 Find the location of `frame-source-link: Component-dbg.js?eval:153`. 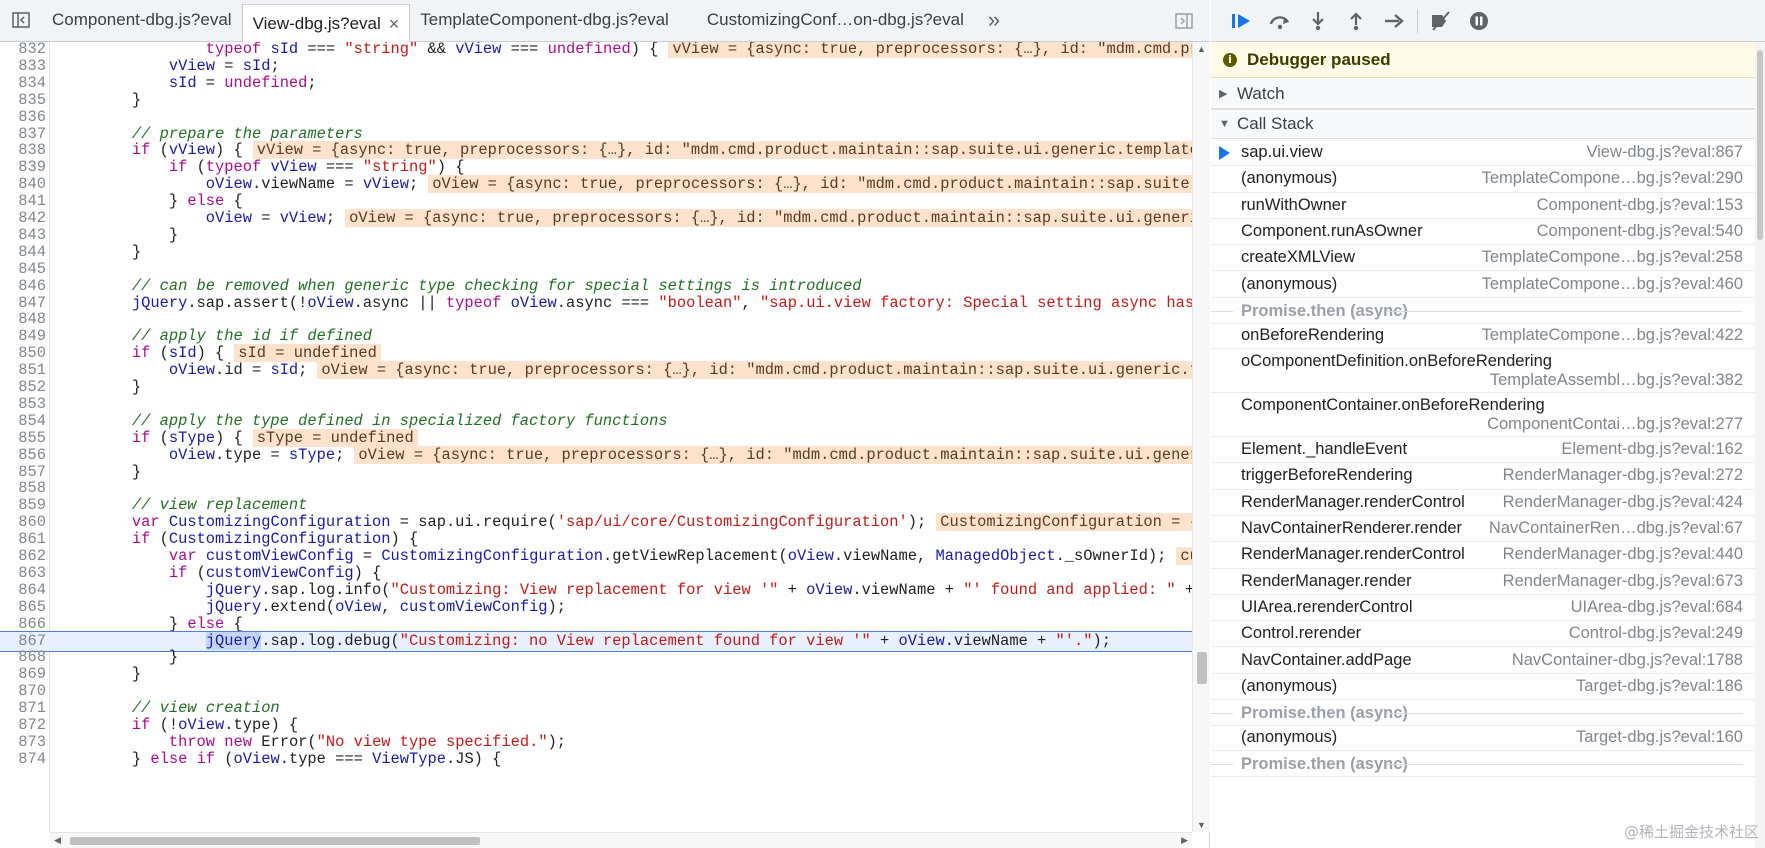

frame-source-link: Component-dbg.js?eval:153 is located at coordinates (1640, 205).